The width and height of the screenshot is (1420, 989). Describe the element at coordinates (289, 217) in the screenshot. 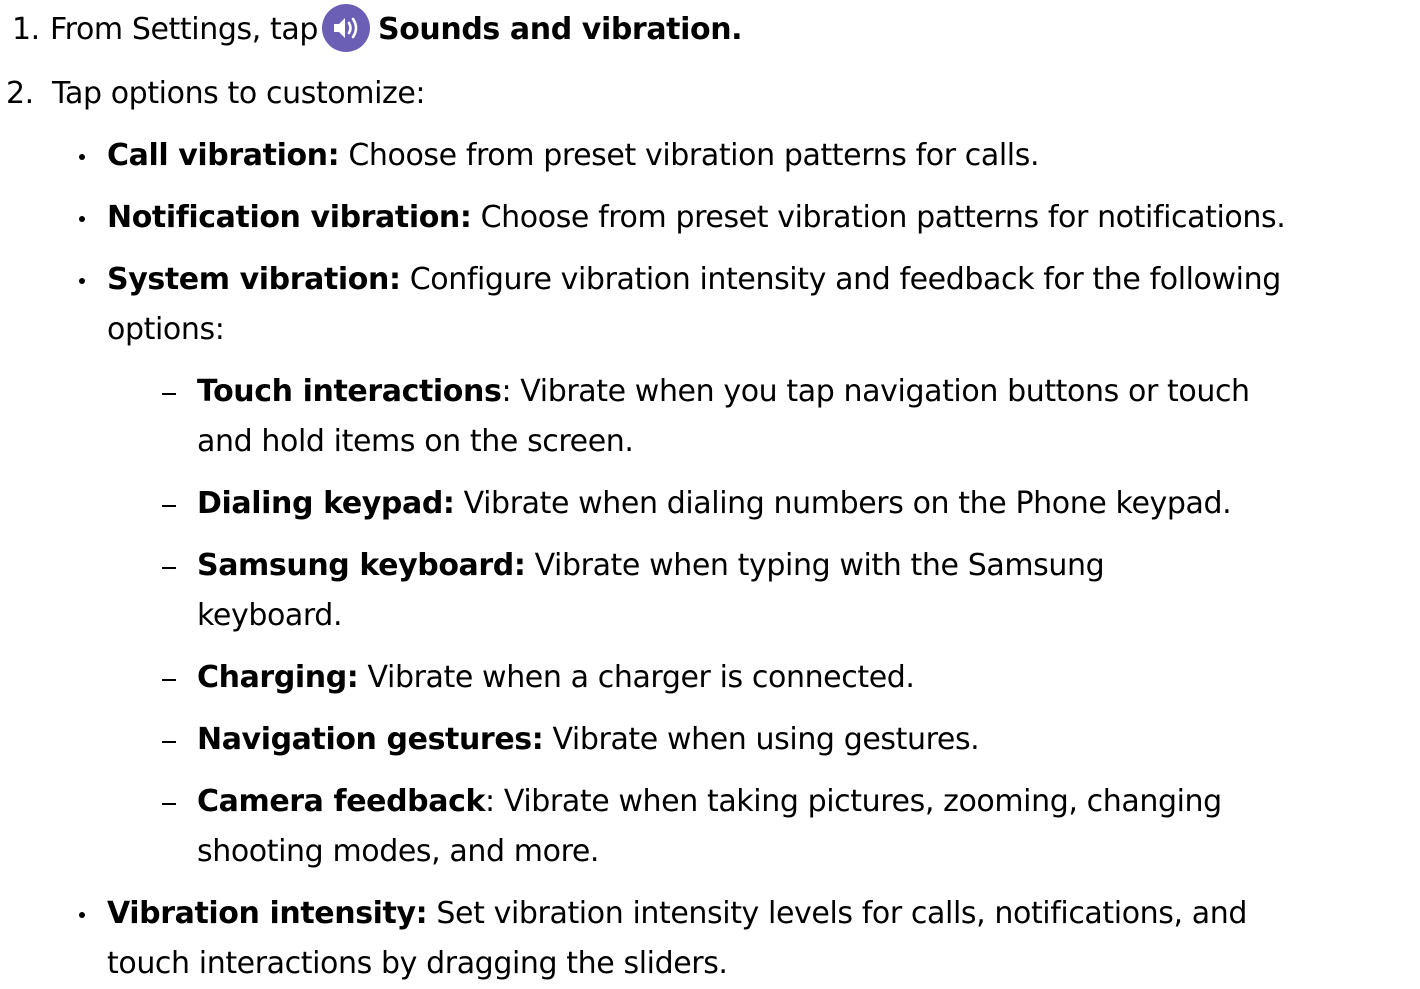

I see `item-title: Notification vibration:` at that location.